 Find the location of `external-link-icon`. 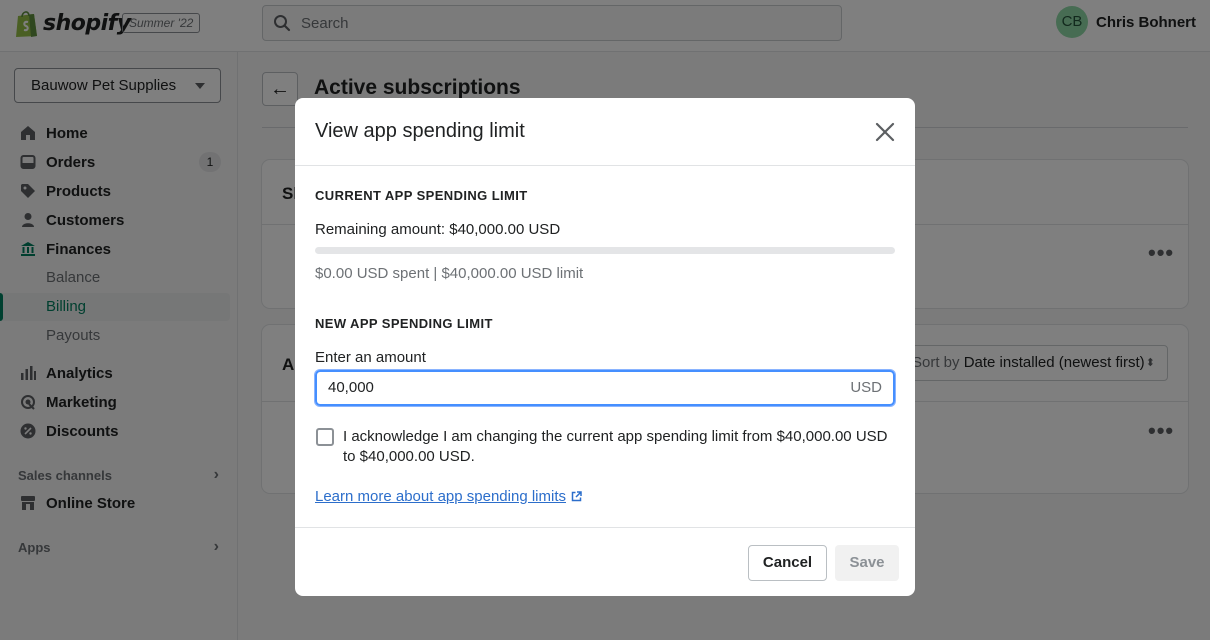

external-link-icon is located at coordinates (576, 496).